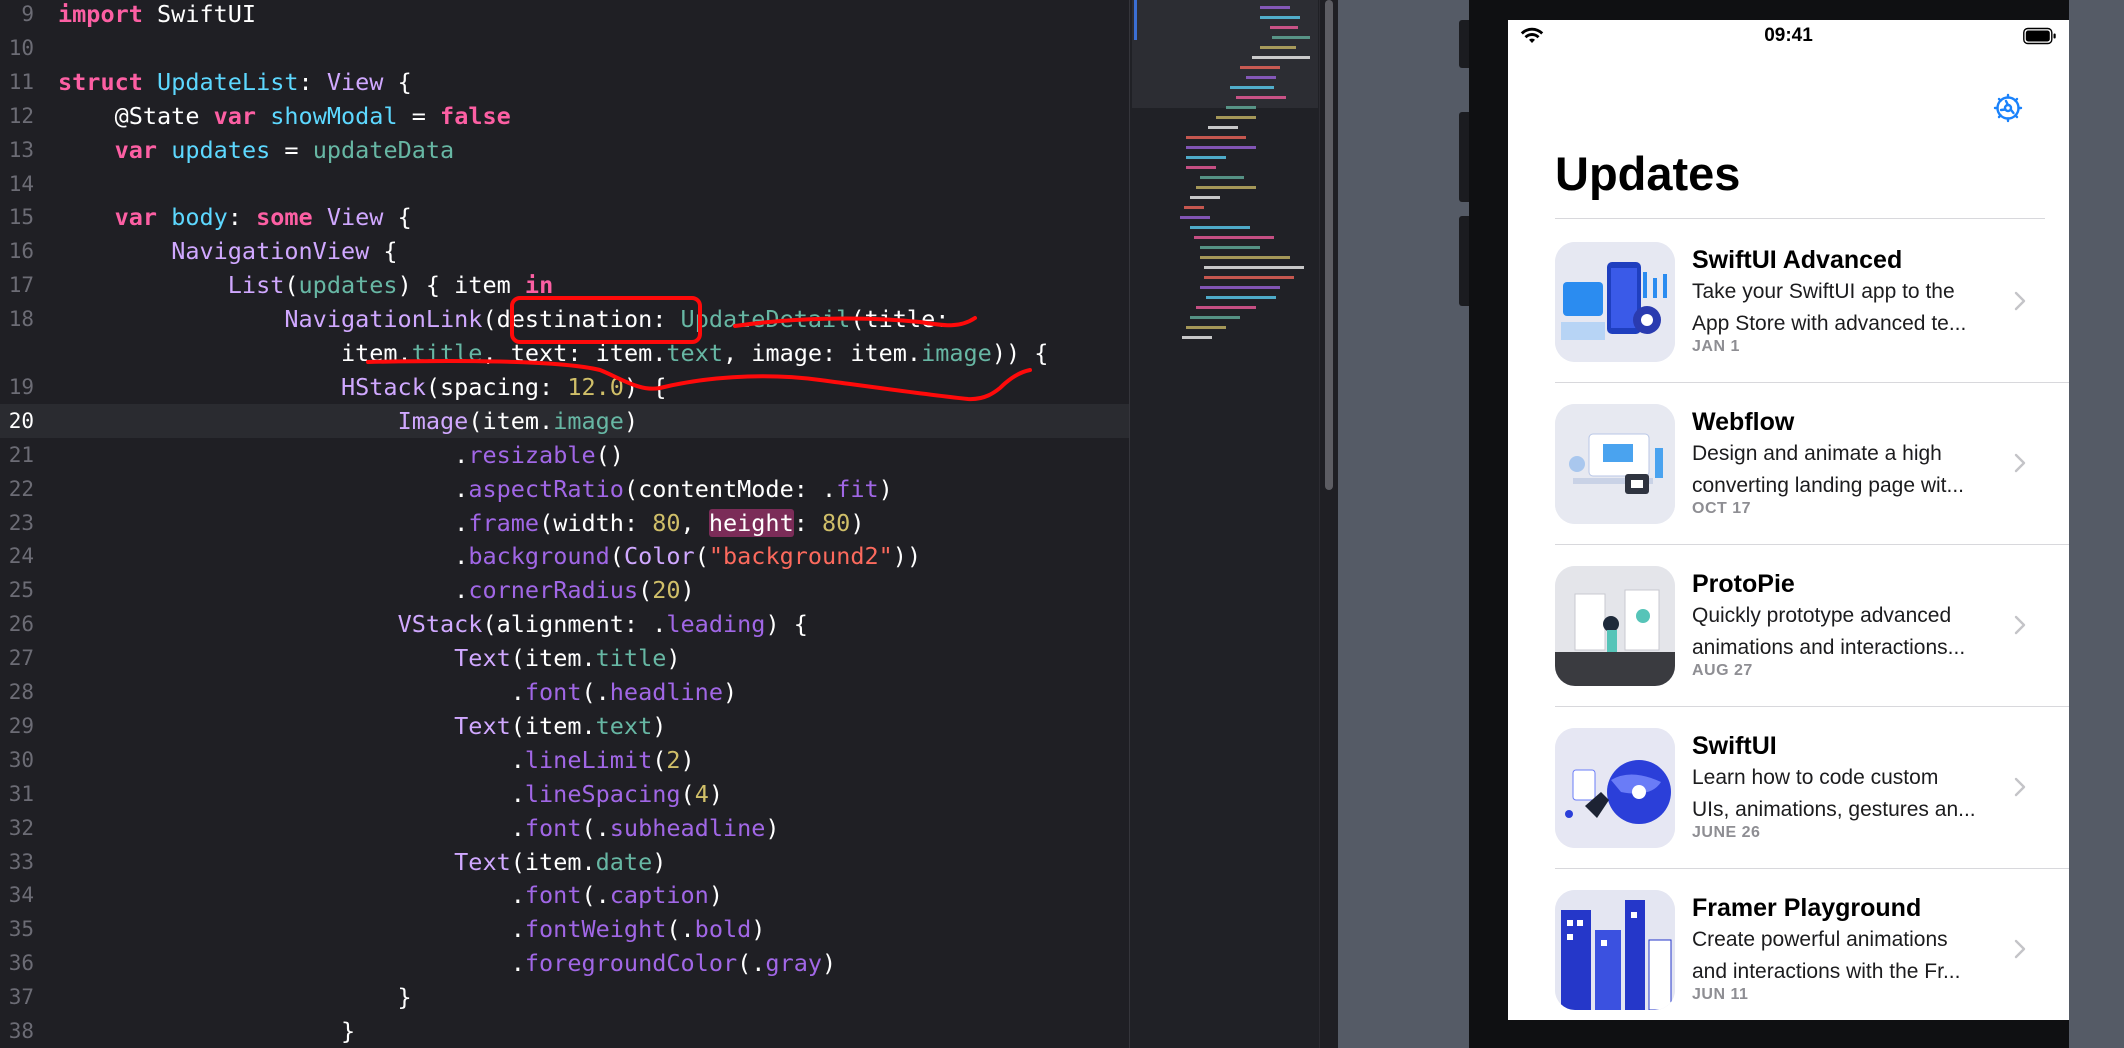  What do you see at coordinates (564, 217) in the screenshot?
I see `code-line: 15 var body: some View {` at bounding box center [564, 217].